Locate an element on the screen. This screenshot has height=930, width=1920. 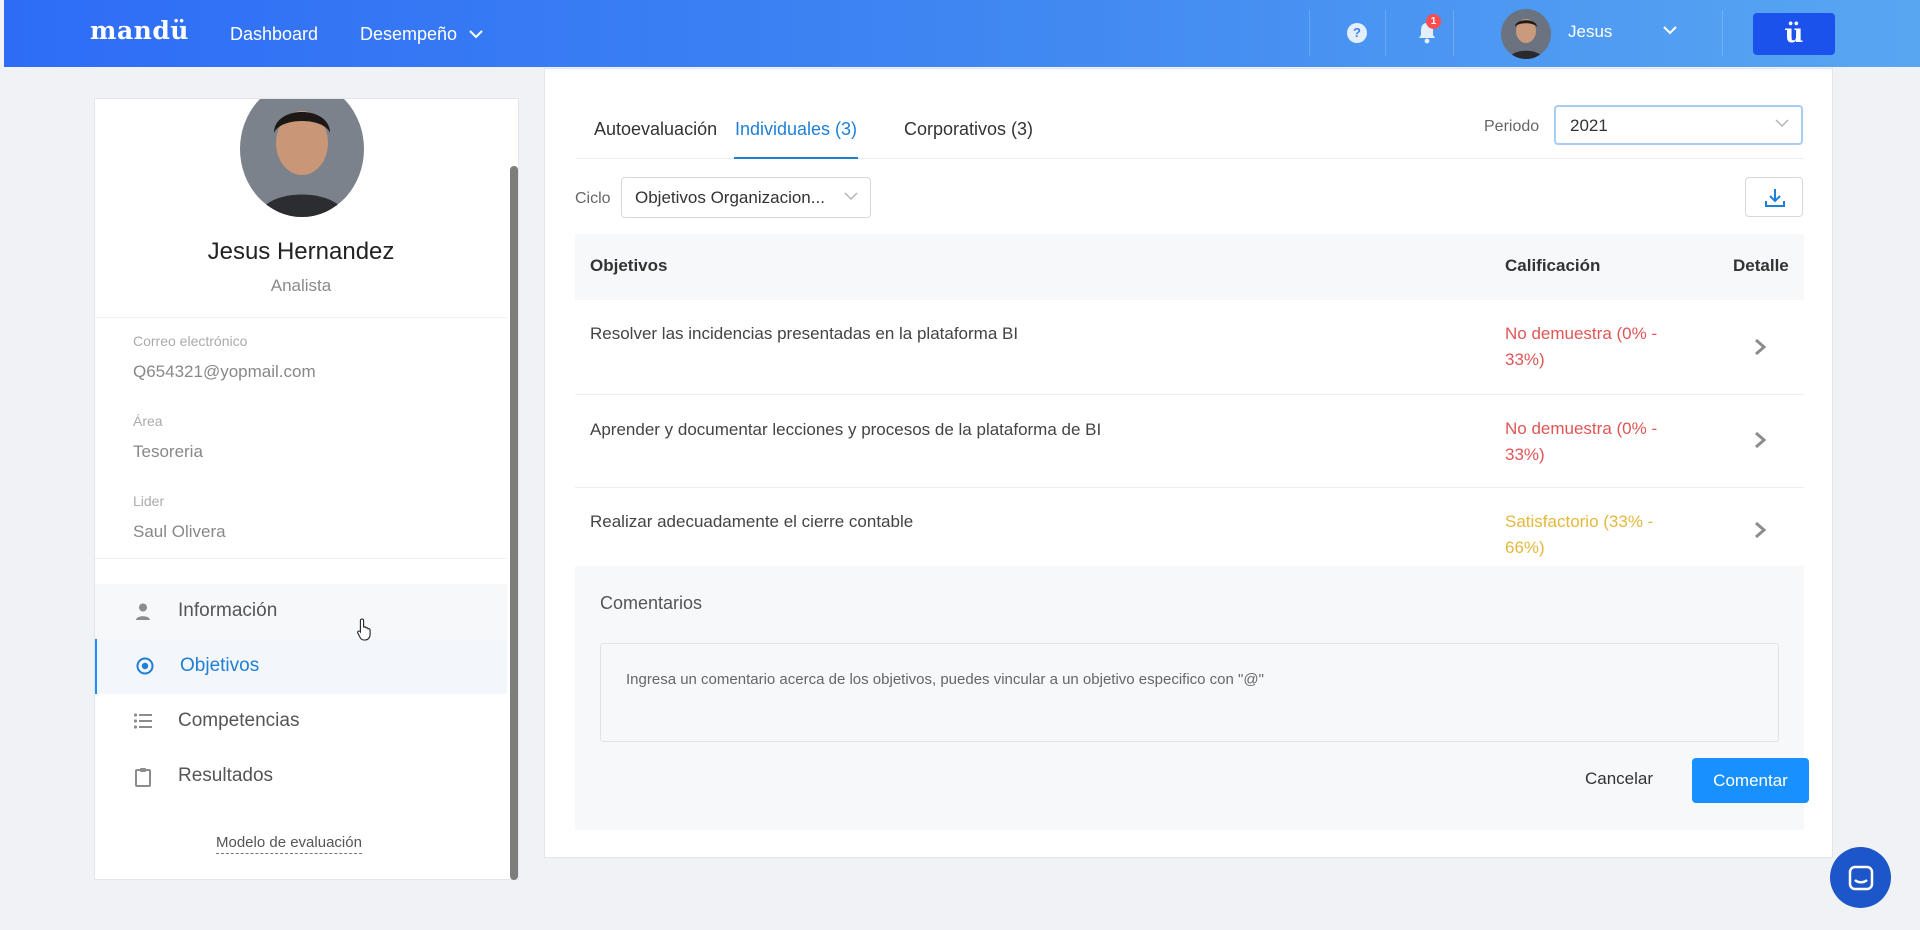
clipboard-icon is located at coordinates (143, 777).